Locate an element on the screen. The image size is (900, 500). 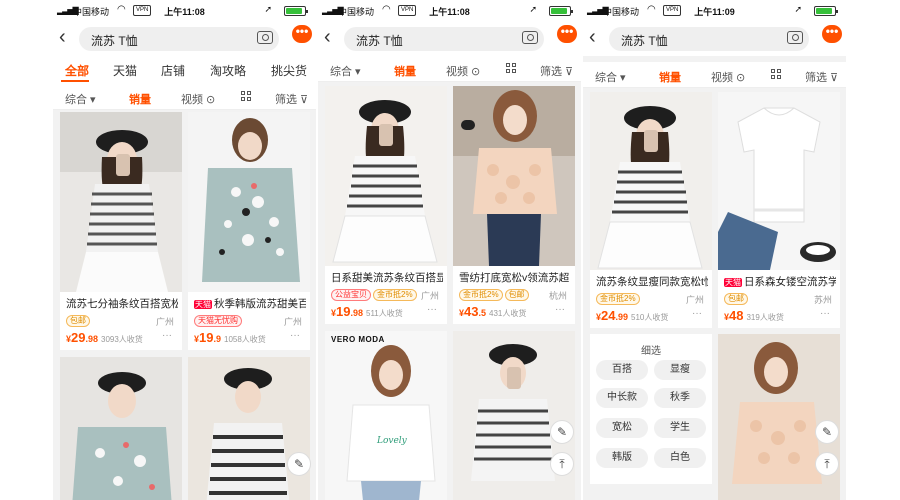
tab-guides: 淘攻略 is located at coordinates (228, 70).